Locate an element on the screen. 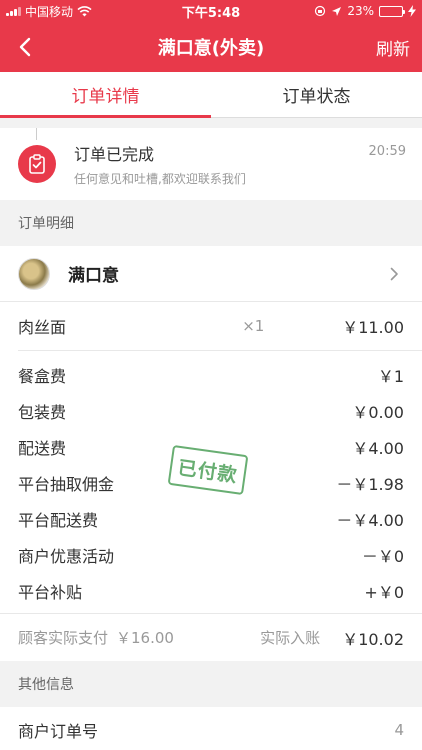  order-status-card: 订单已完成 任何意见和吐槽,都欢迎联系我们 20:59 is located at coordinates (211, 164).